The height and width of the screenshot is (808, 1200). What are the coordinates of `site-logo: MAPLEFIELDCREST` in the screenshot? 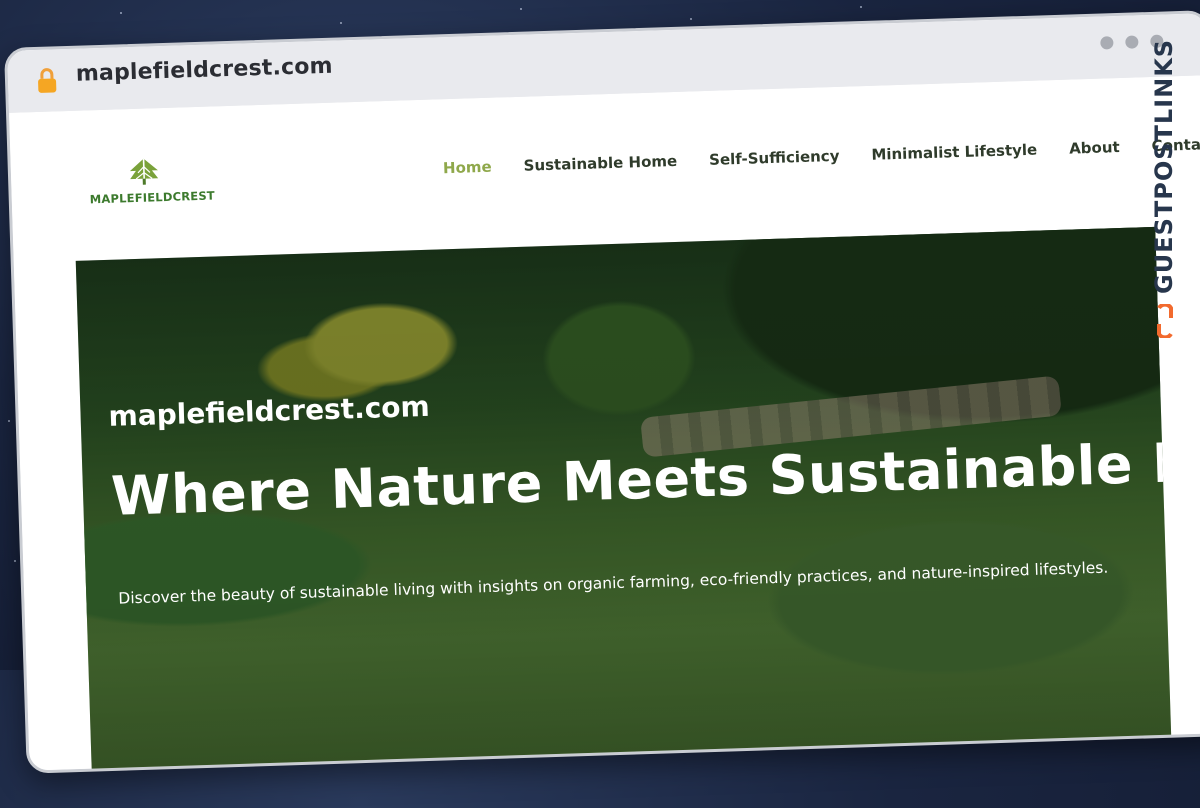 It's located at (152, 181).